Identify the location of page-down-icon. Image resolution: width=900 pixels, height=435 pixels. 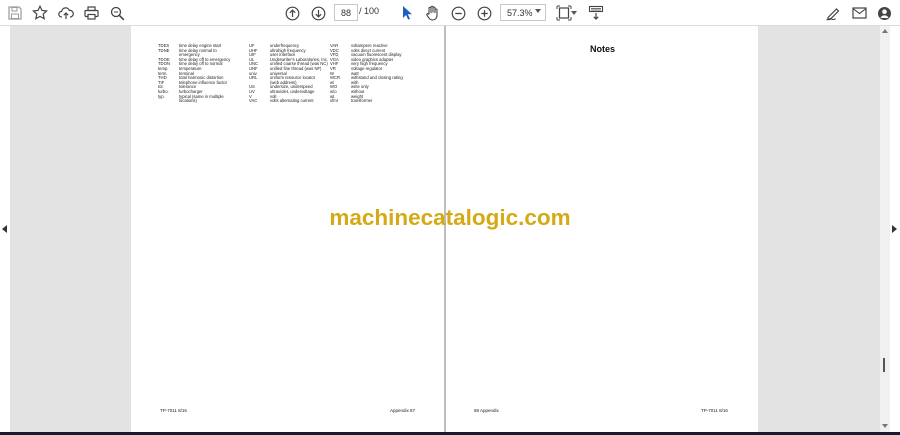
(318, 13).